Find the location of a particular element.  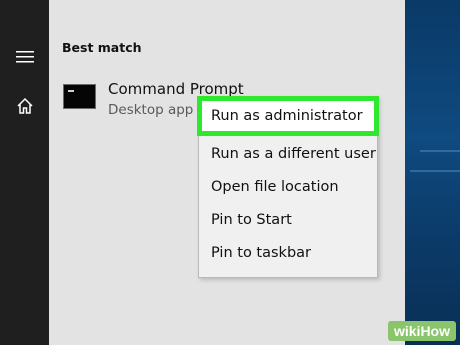

menu-item-run-as-different-user: Run as a different user is located at coordinates (288, 154).